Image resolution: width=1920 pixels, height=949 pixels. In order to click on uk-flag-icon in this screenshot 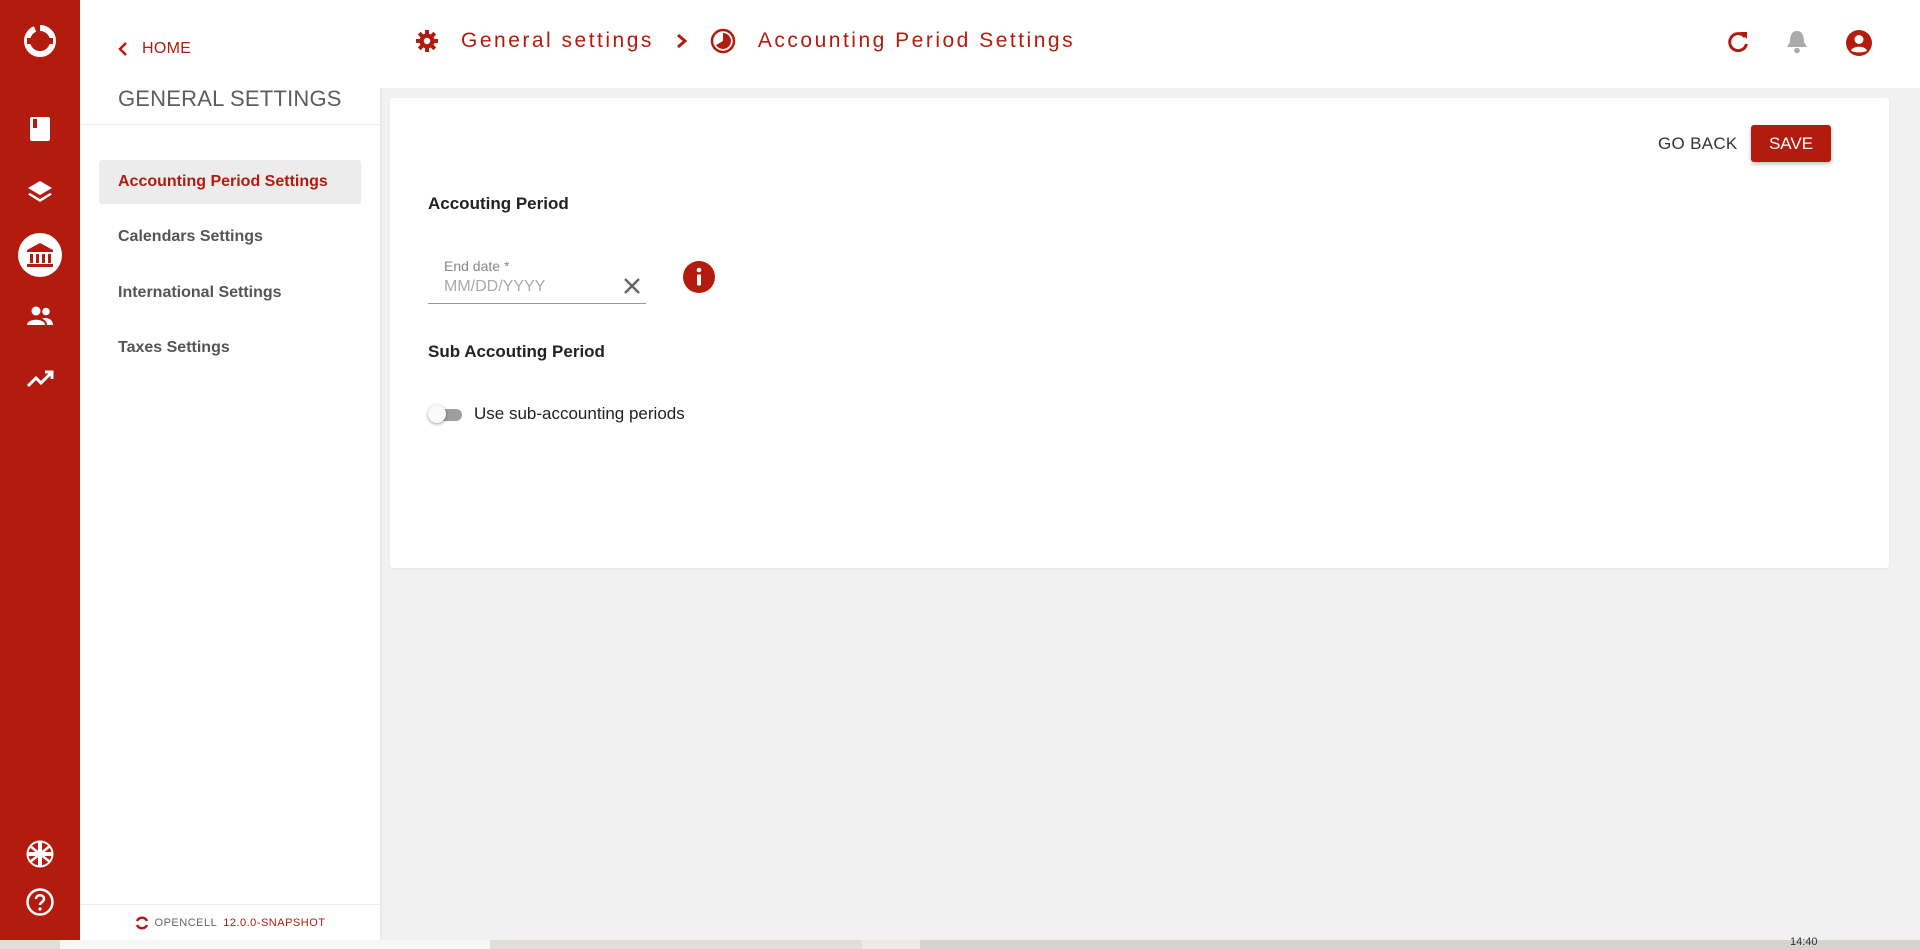, I will do `click(40, 854)`.